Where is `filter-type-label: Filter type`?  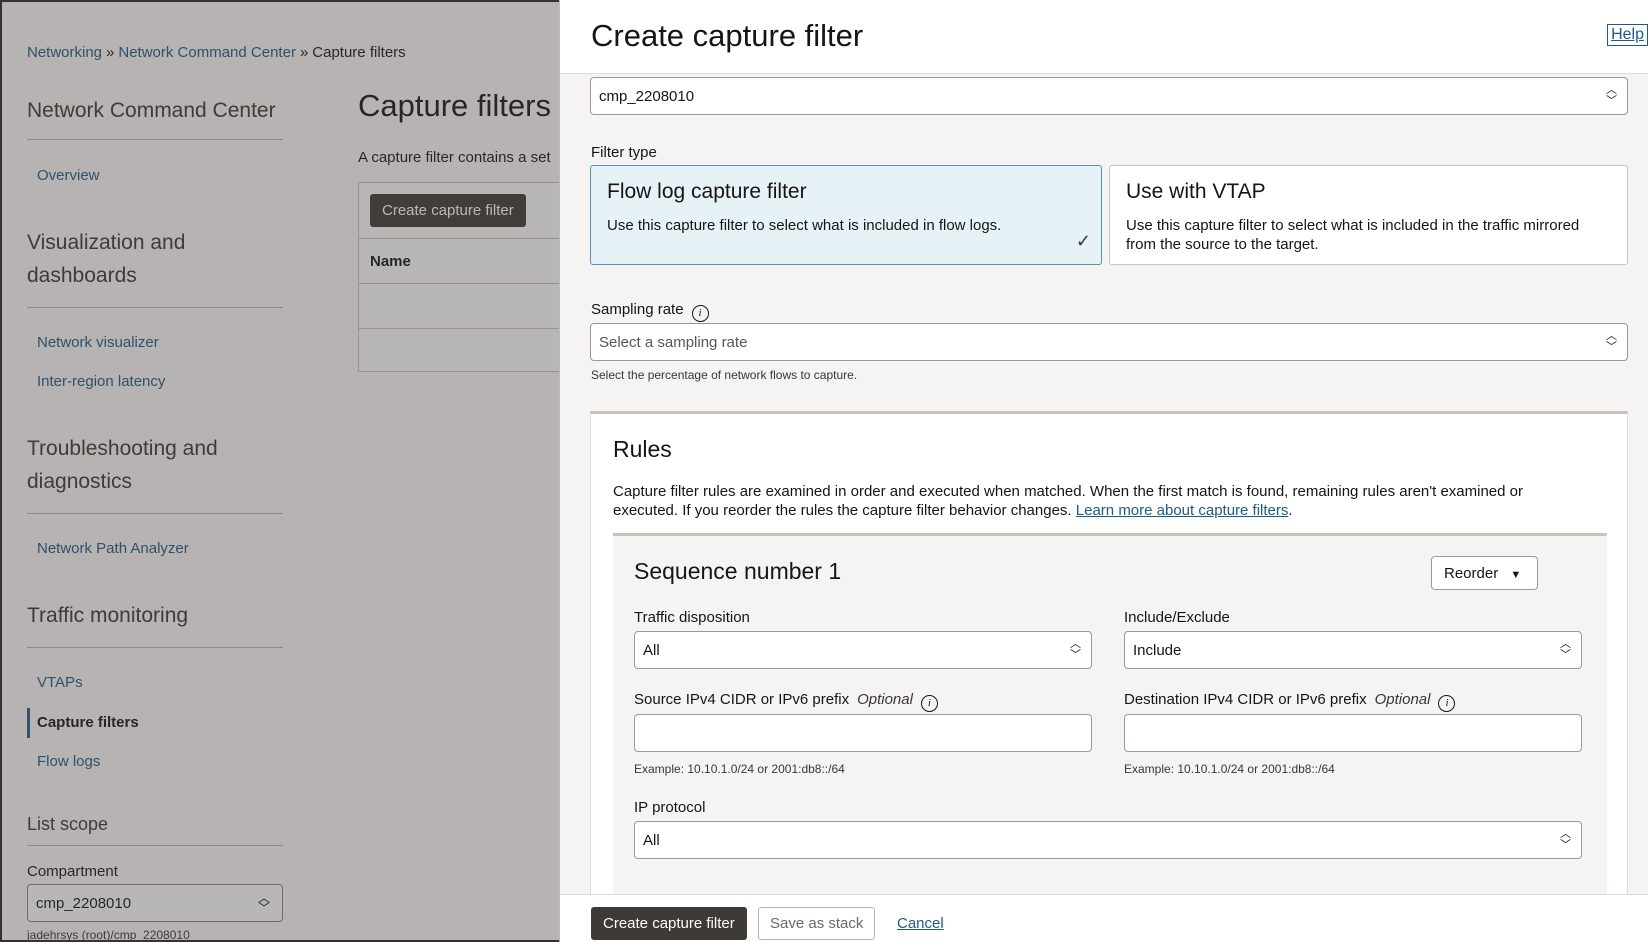 filter-type-label: Filter type is located at coordinates (624, 152).